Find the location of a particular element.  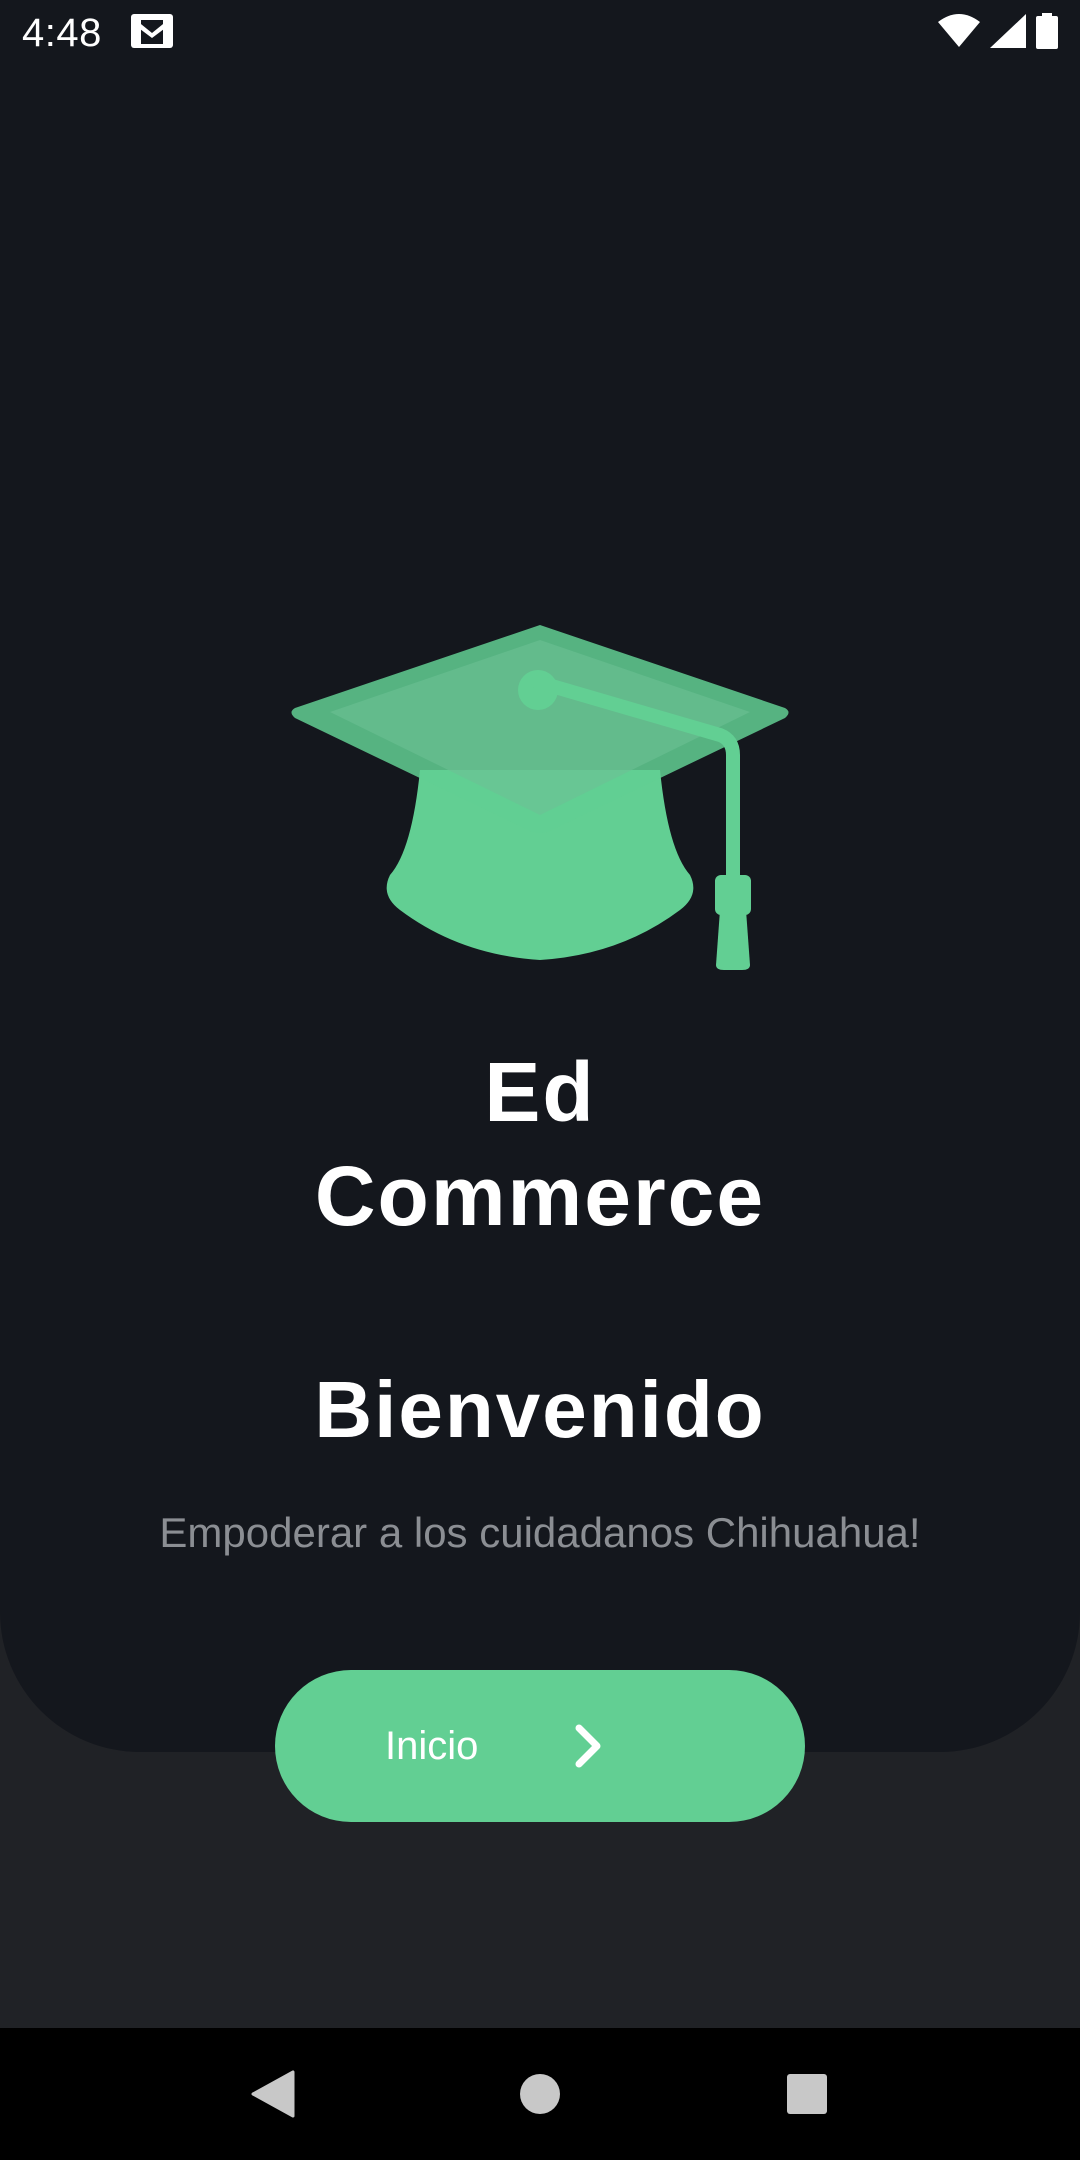

app-title-text: Ed Commerce is located at coordinates (540, 1144).